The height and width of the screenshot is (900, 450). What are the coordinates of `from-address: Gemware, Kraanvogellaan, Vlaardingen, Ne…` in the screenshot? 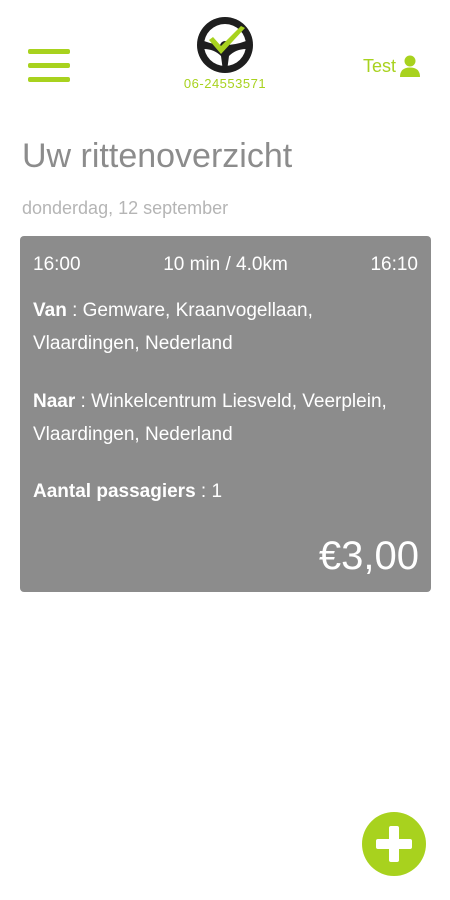 It's located at (173, 327).